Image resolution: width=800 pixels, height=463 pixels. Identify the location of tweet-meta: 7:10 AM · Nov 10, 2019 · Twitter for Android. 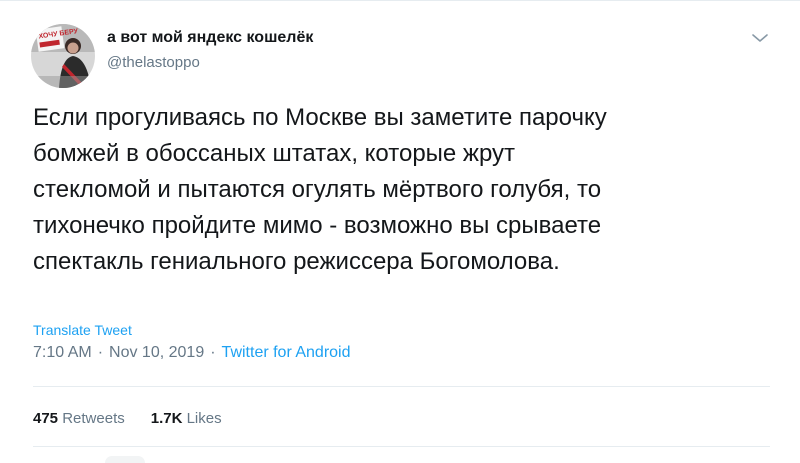
(192, 353).